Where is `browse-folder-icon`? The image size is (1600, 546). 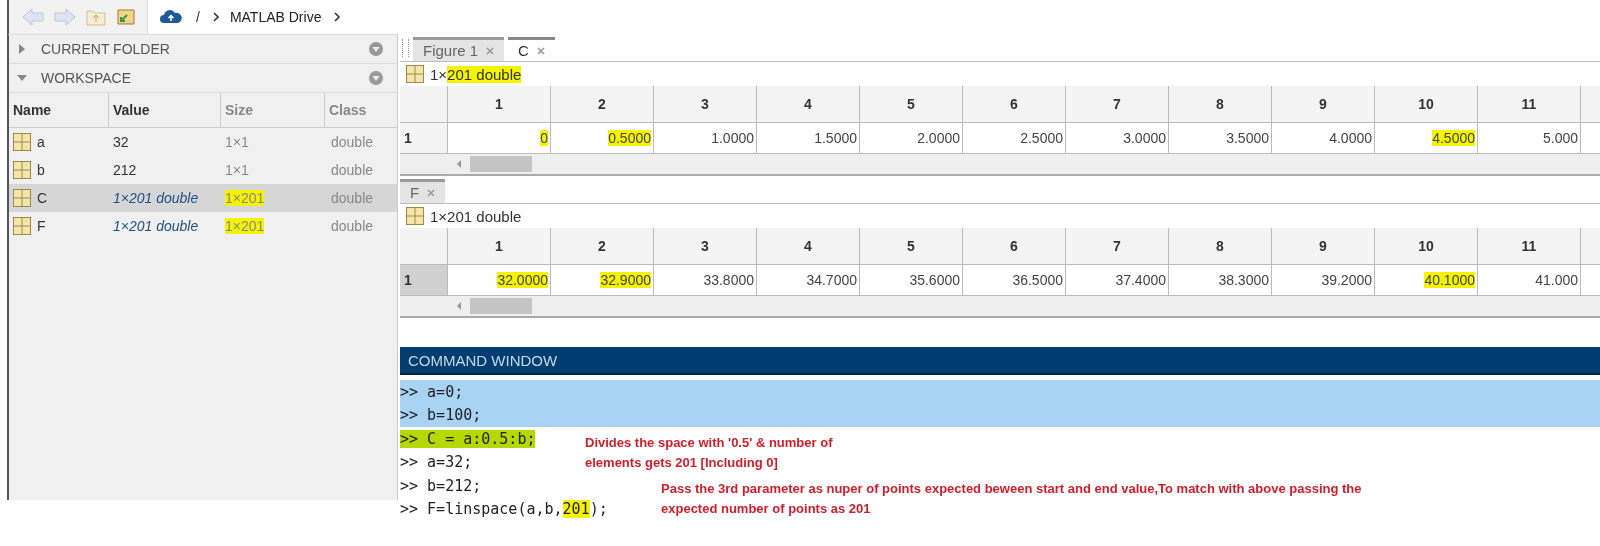 browse-folder-icon is located at coordinates (126, 17).